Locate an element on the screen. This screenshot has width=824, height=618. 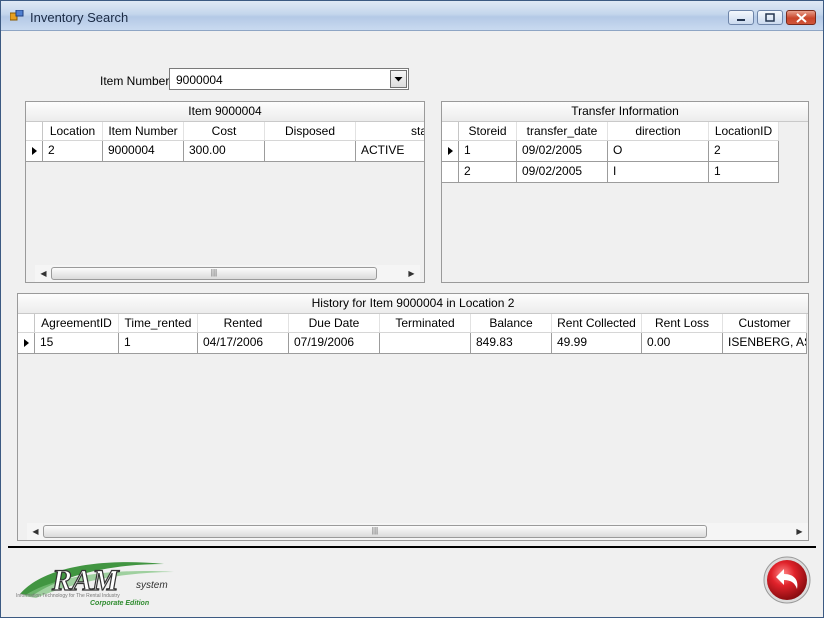
item-grid-hscrollbar: ◀ ||| ▶ is located at coordinates (227, 273).